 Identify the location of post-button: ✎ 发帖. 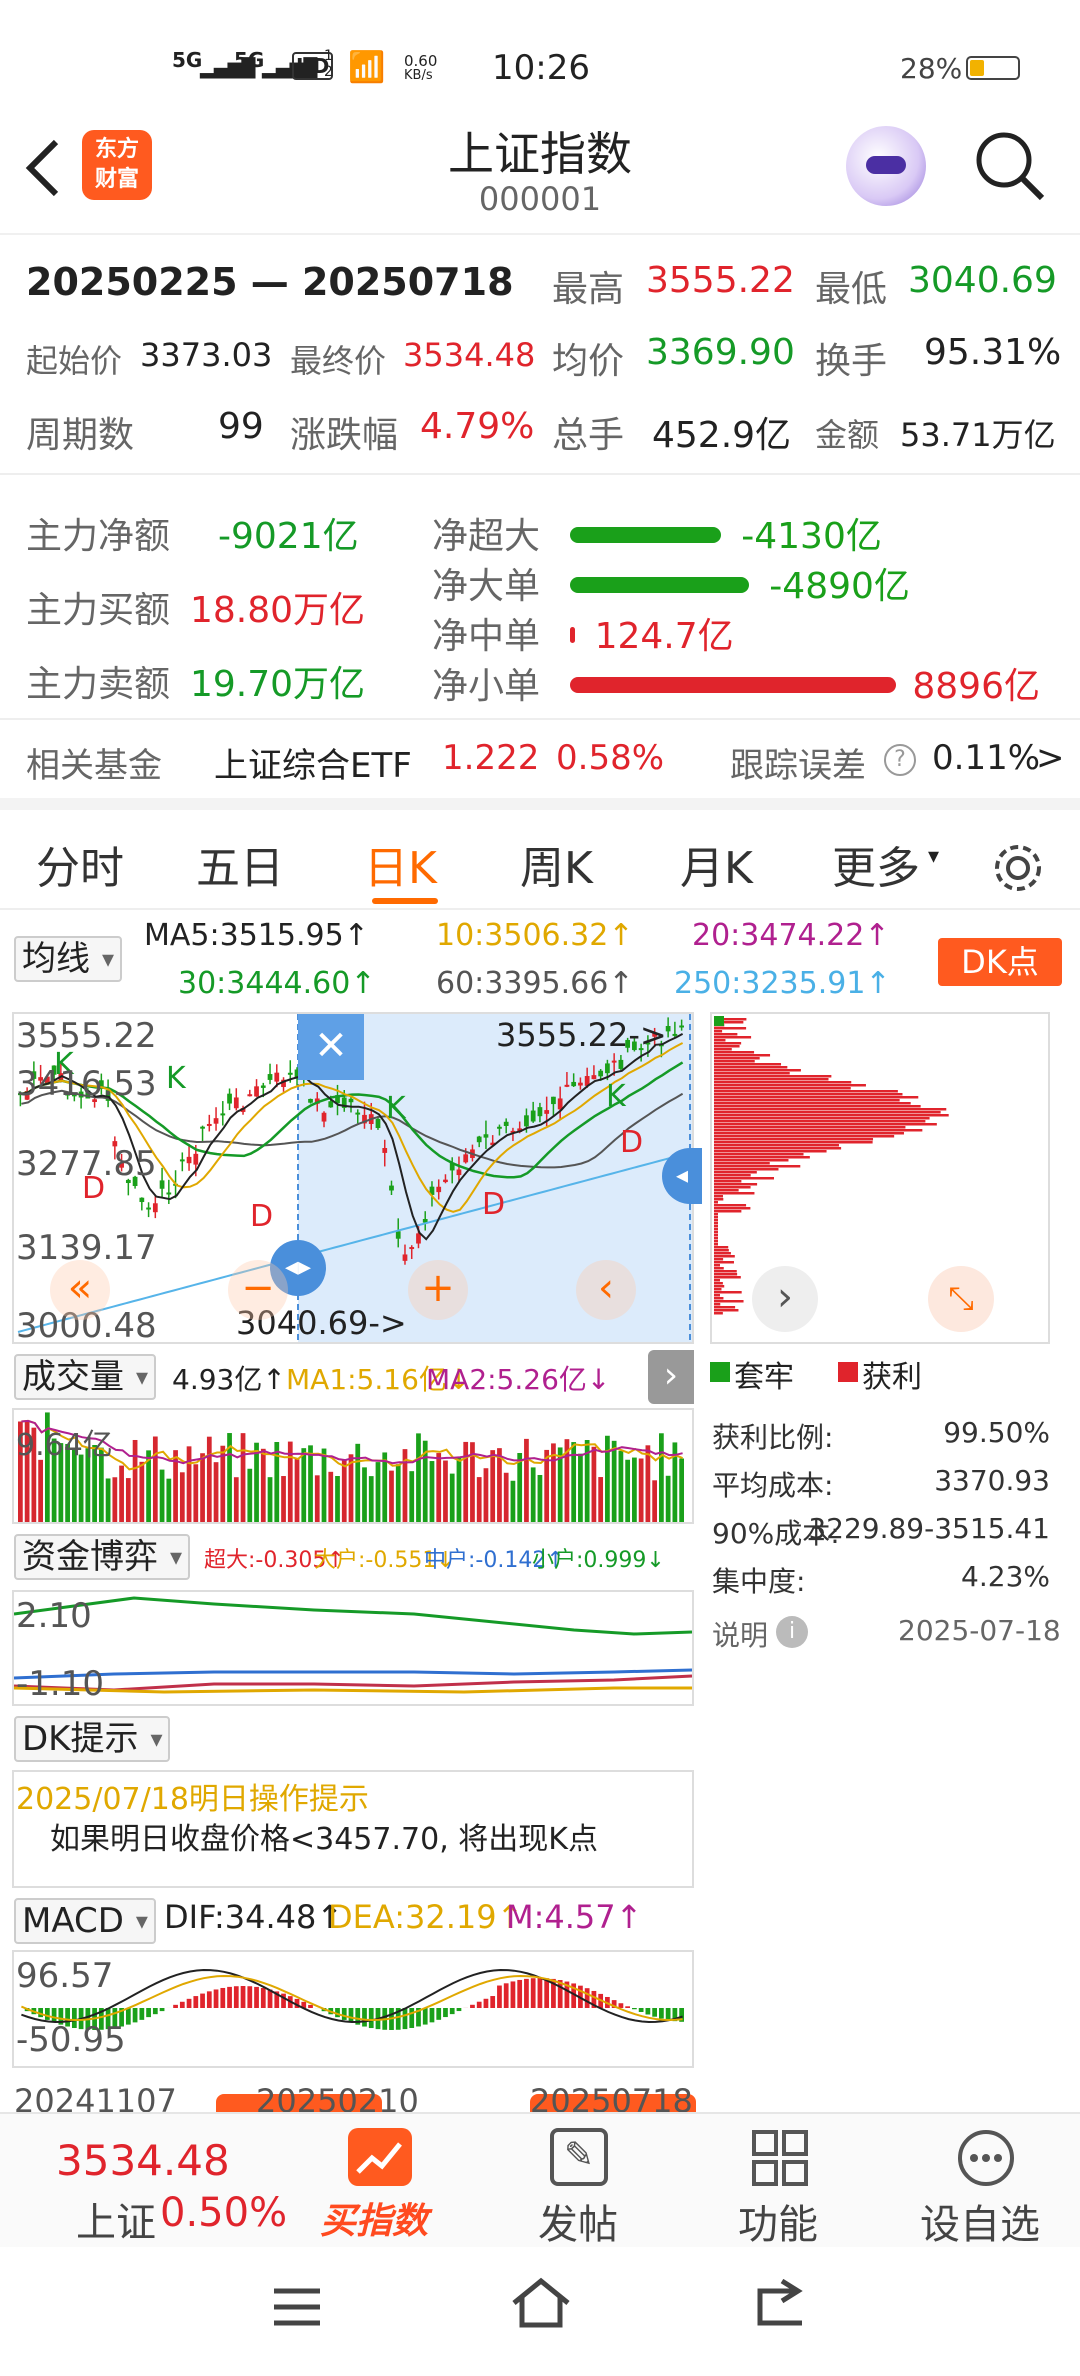
(580, 2181).